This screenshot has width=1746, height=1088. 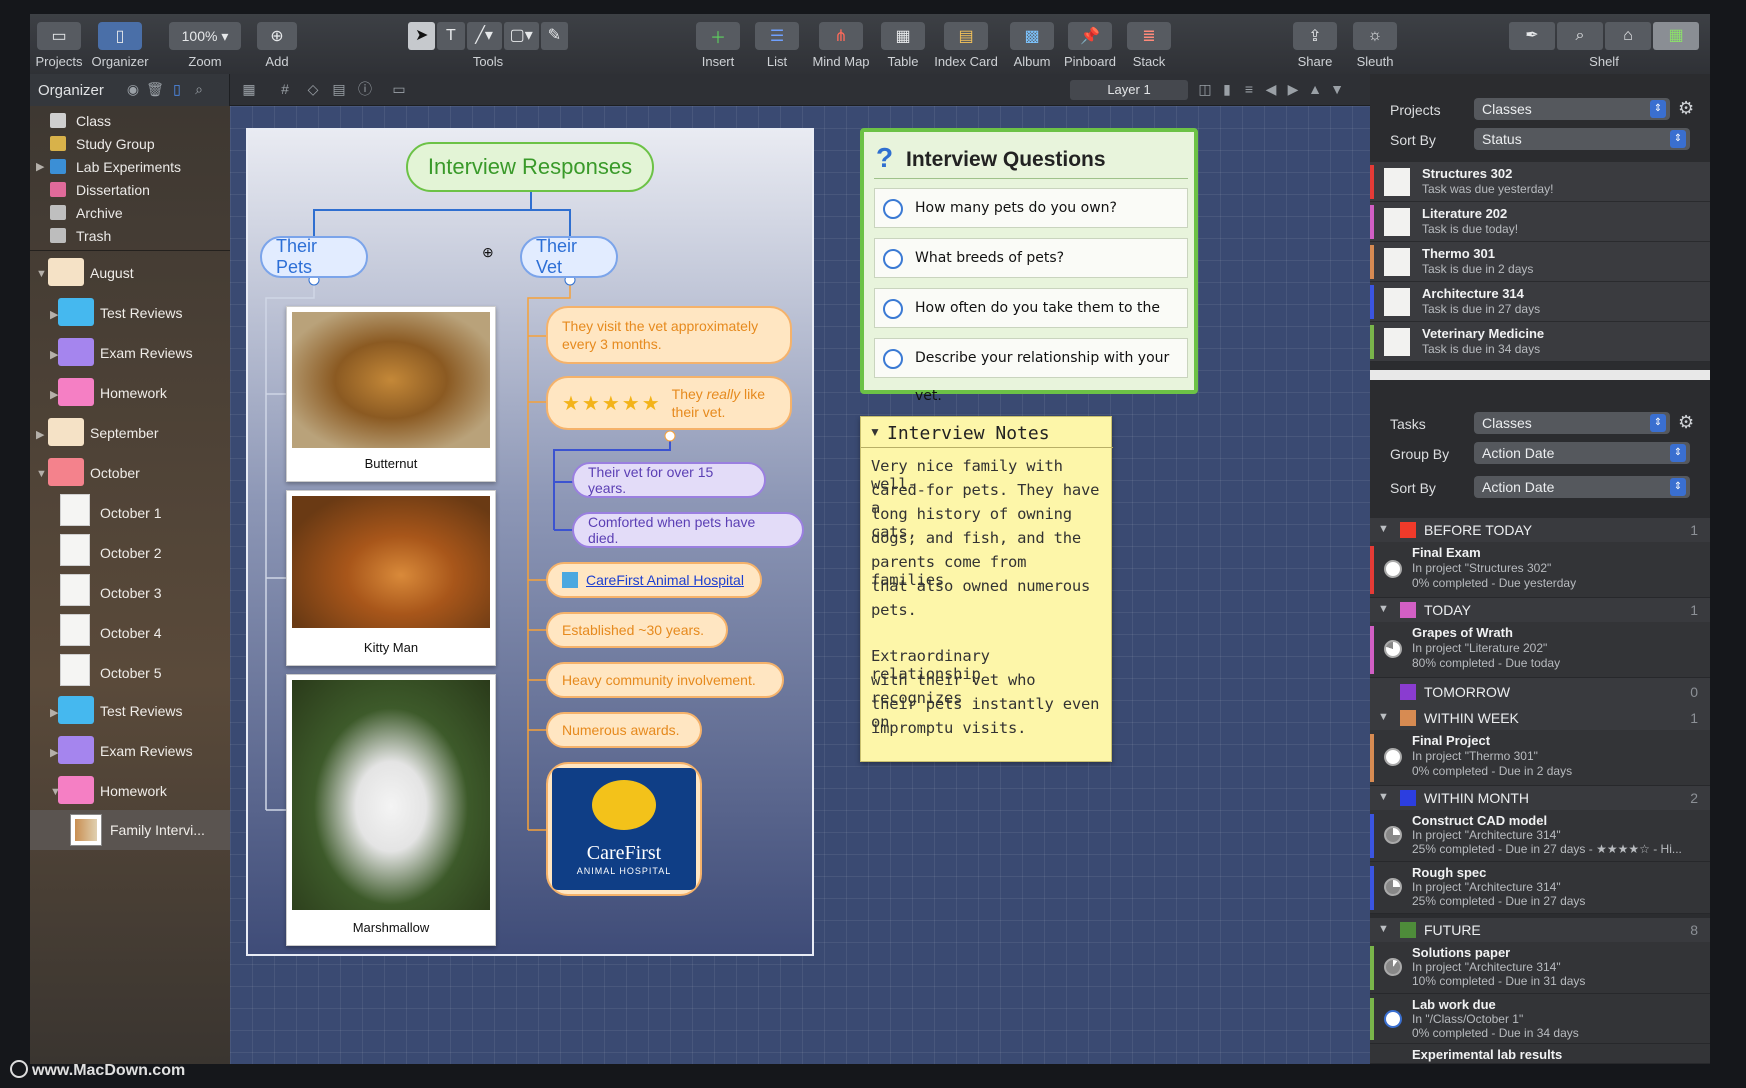 What do you see at coordinates (1315, 45) in the screenshot?
I see `share-button: ⇪ Share` at bounding box center [1315, 45].